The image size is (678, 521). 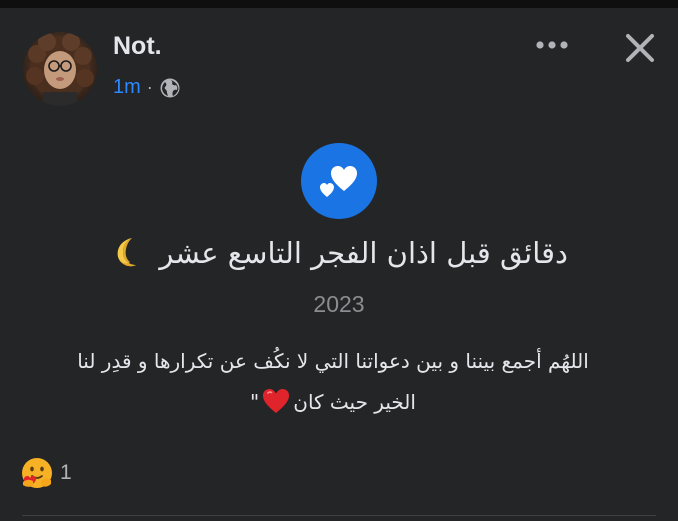 What do you see at coordinates (363, 253) in the screenshot?
I see `headline-text: دقائق قبل اذان الفجر التاسع عشر` at bounding box center [363, 253].